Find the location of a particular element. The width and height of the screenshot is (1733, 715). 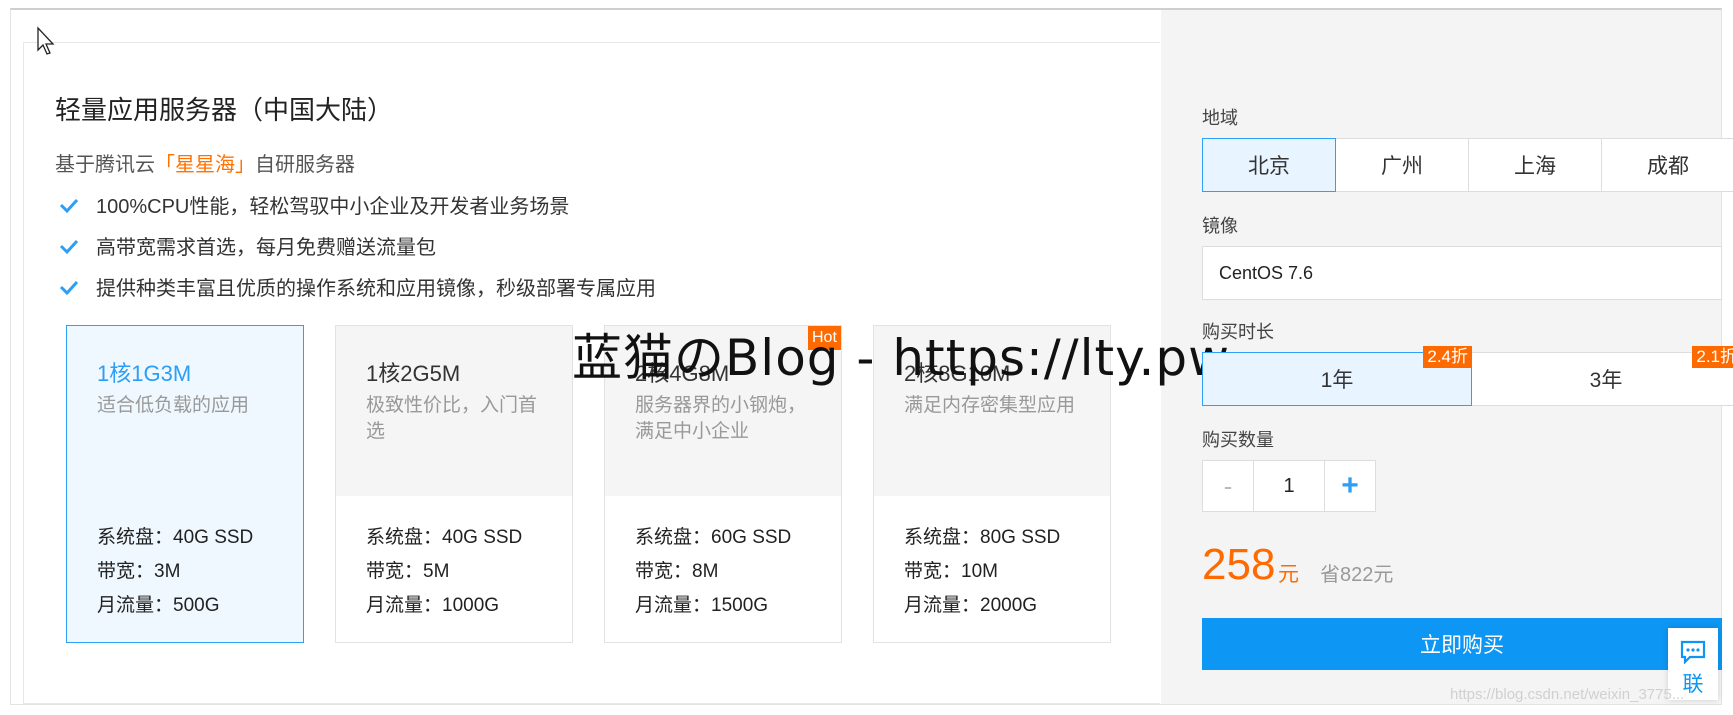

region-option-guangzhou: 广州 is located at coordinates (1402, 165).